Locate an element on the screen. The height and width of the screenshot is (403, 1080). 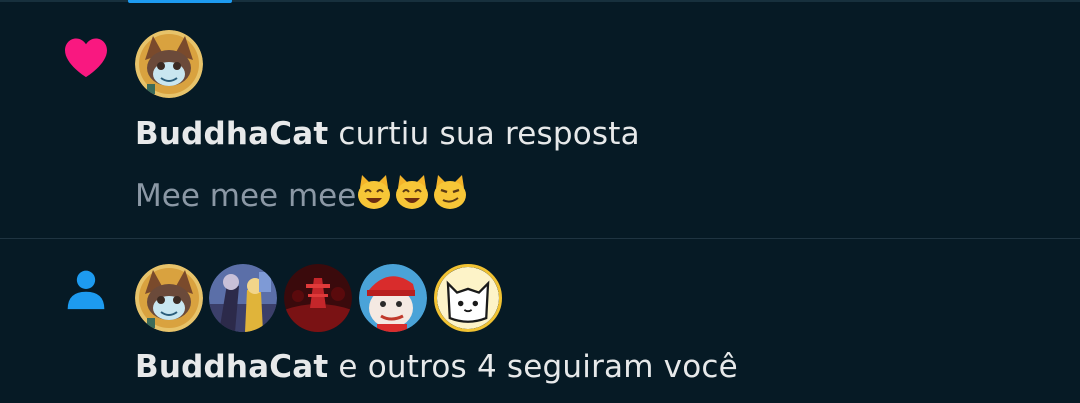
red-scene-avatar is located at coordinates (318, 298).